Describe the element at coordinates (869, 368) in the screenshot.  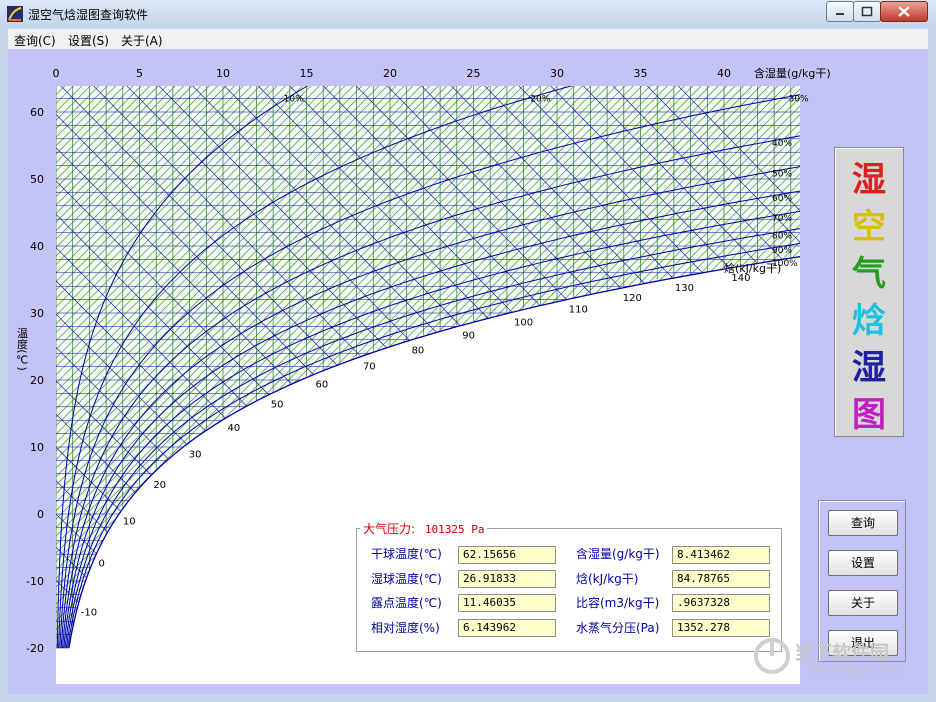
I see `logo-char-5: 湿` at that location.